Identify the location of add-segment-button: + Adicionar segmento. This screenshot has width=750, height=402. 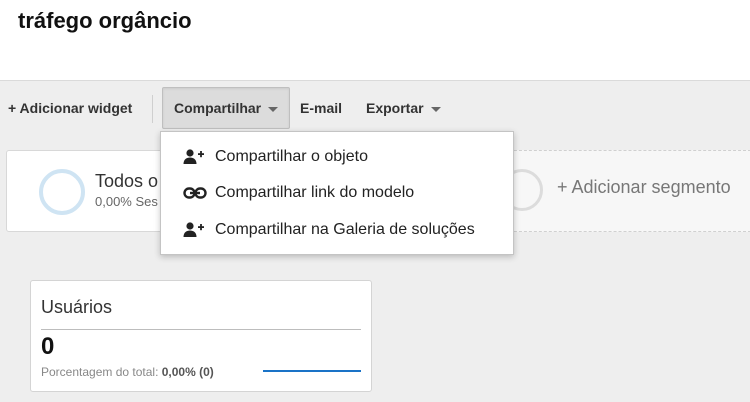
(625, 191).